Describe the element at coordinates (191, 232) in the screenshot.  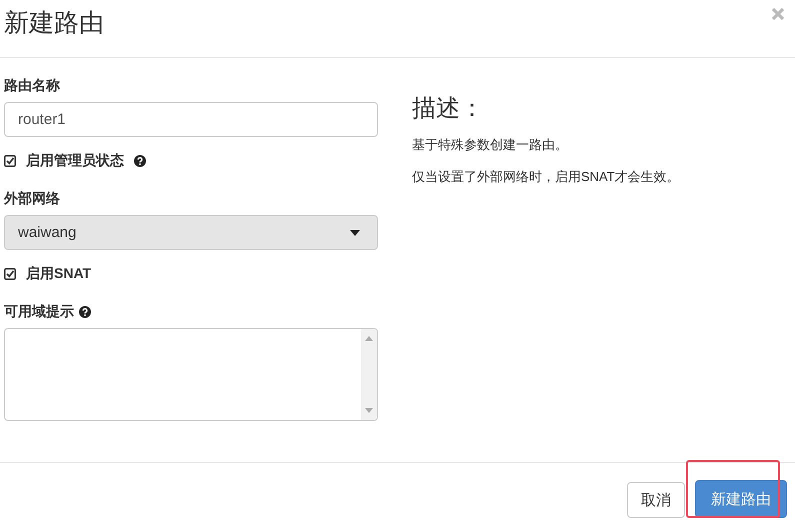
I see `select-field: waiwang` at that location.